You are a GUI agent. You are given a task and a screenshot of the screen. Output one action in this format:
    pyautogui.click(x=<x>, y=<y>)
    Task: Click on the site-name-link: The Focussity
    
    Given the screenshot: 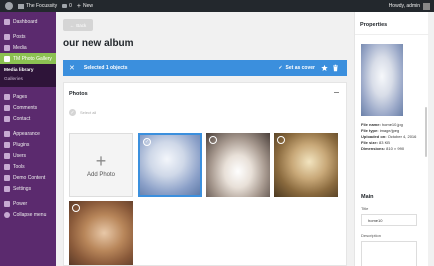 What is the action you would take?
    pyautogui.click(x=37, y=6)
    